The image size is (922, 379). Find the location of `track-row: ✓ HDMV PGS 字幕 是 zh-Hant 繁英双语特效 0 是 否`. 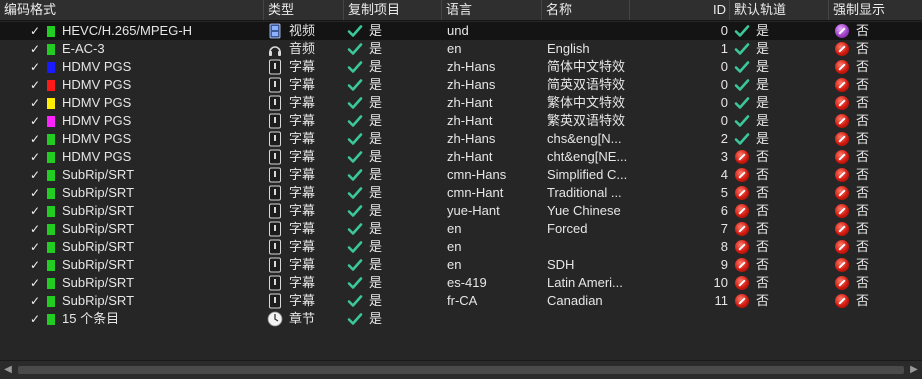

track-row: ✓ HDMV PGS 字幕 是 zh-Hant 繁英双语特效 0 是 否 is located at coordinates (461, 121).